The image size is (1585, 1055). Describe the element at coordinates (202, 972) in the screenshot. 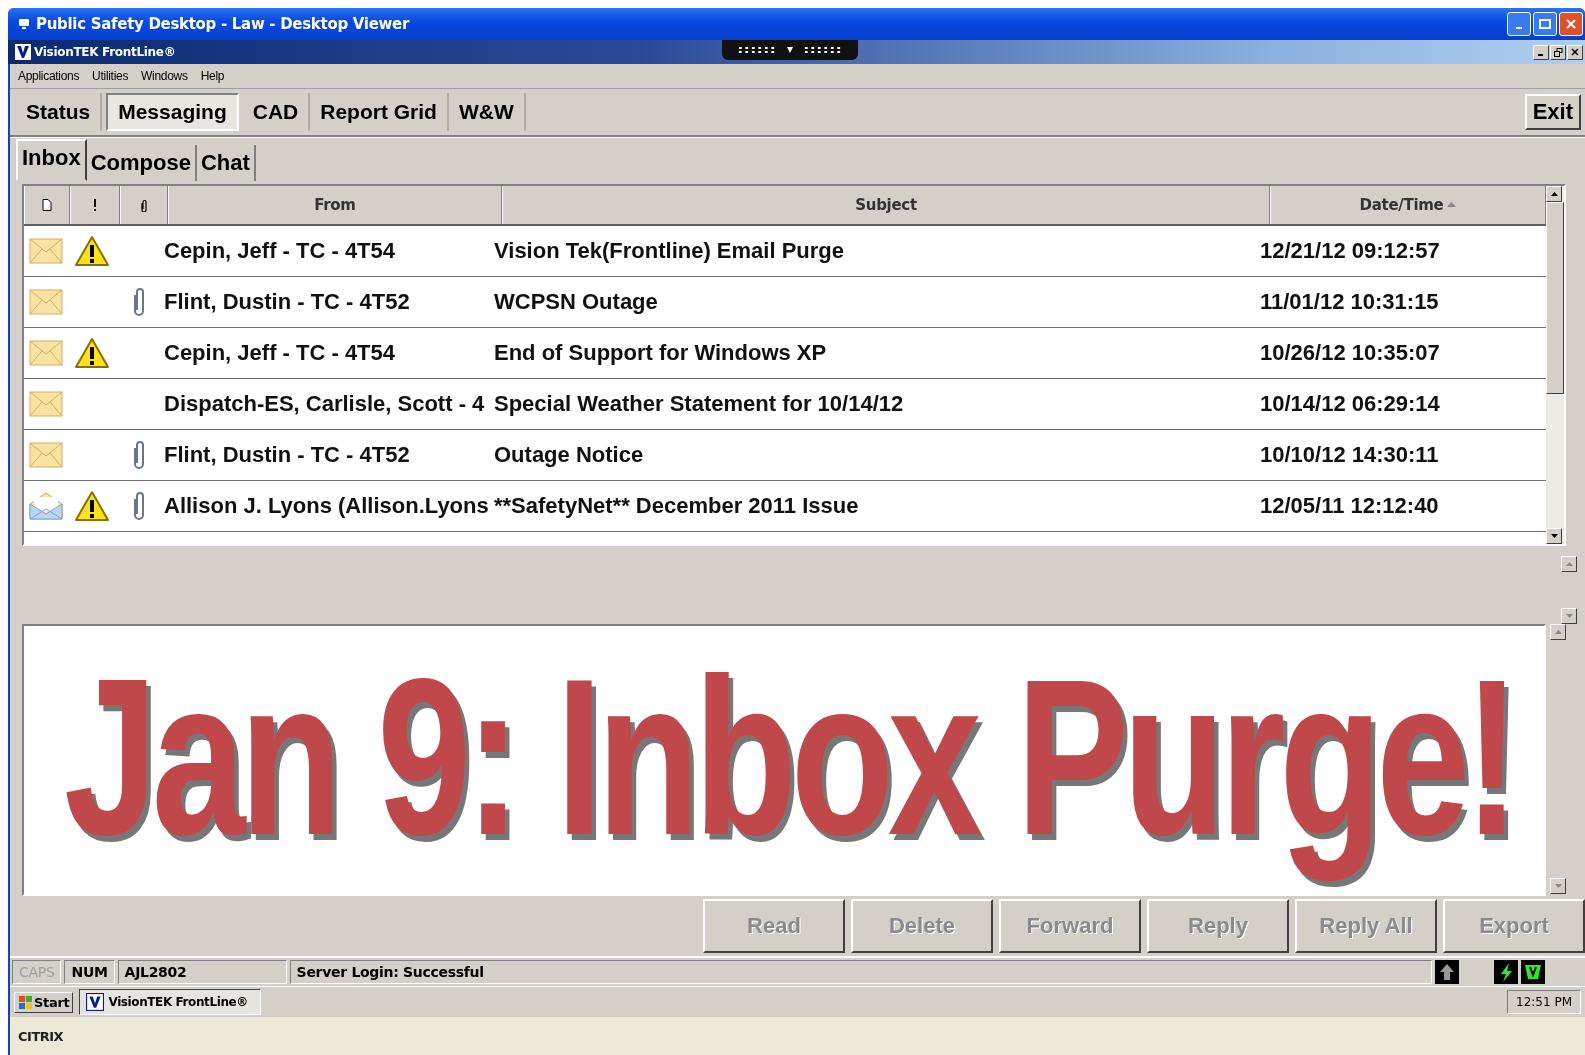

I see `user-id: AJL2802` at that location.